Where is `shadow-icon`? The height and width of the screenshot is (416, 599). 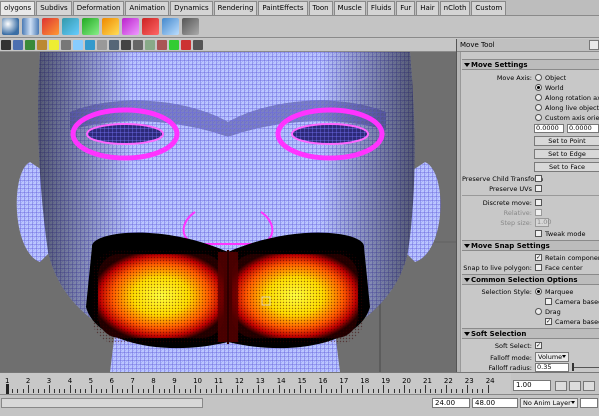
shadow-icon is located at coordinates (66, 45).